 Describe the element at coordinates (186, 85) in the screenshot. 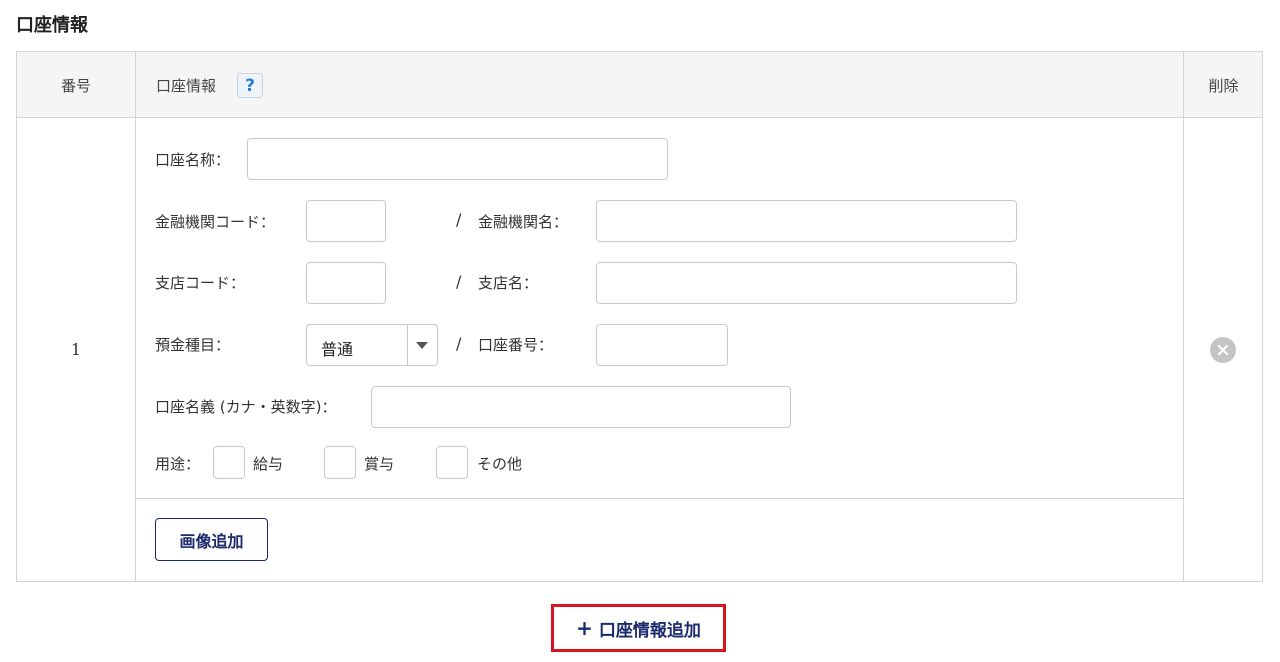

I see `header-account-info: 口座情報` at that location.